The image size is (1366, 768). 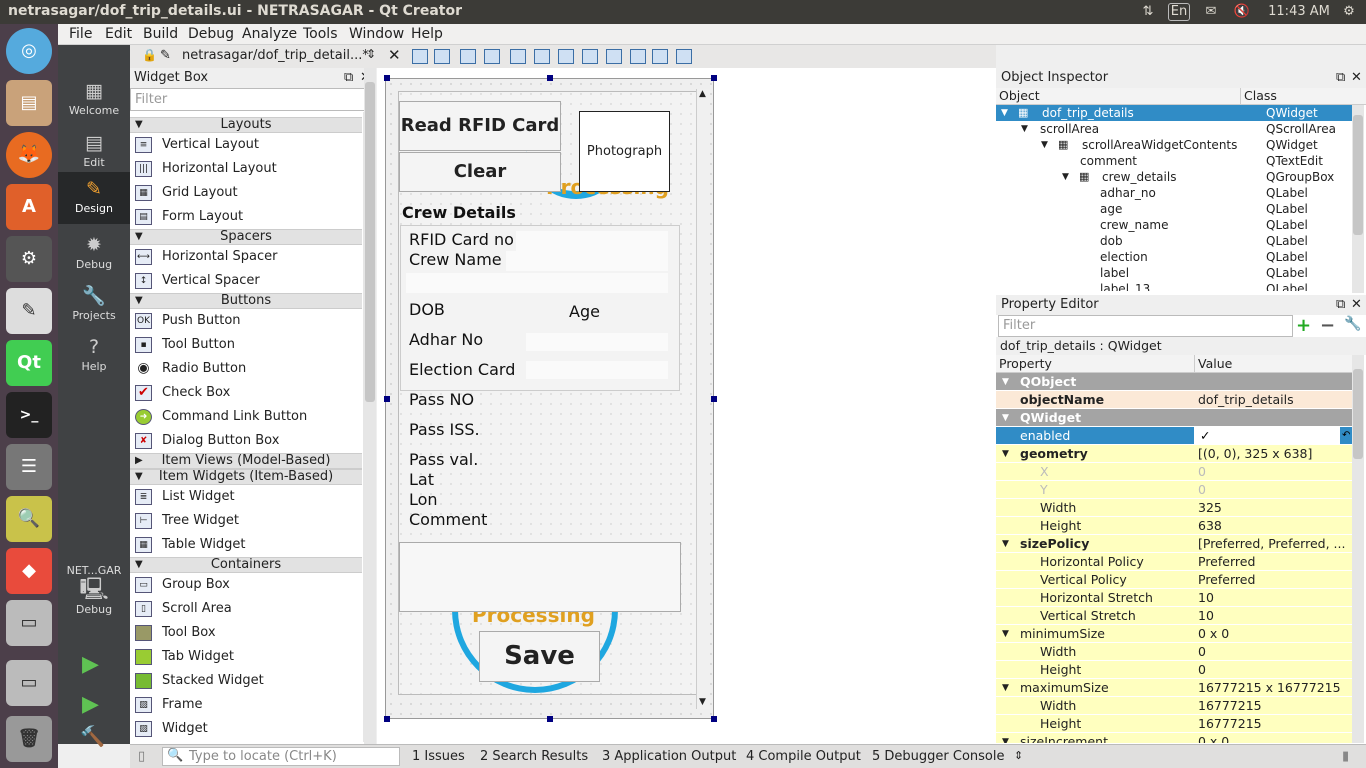 I want to click on menu-edit: Edit, so click(x=118, y=34).